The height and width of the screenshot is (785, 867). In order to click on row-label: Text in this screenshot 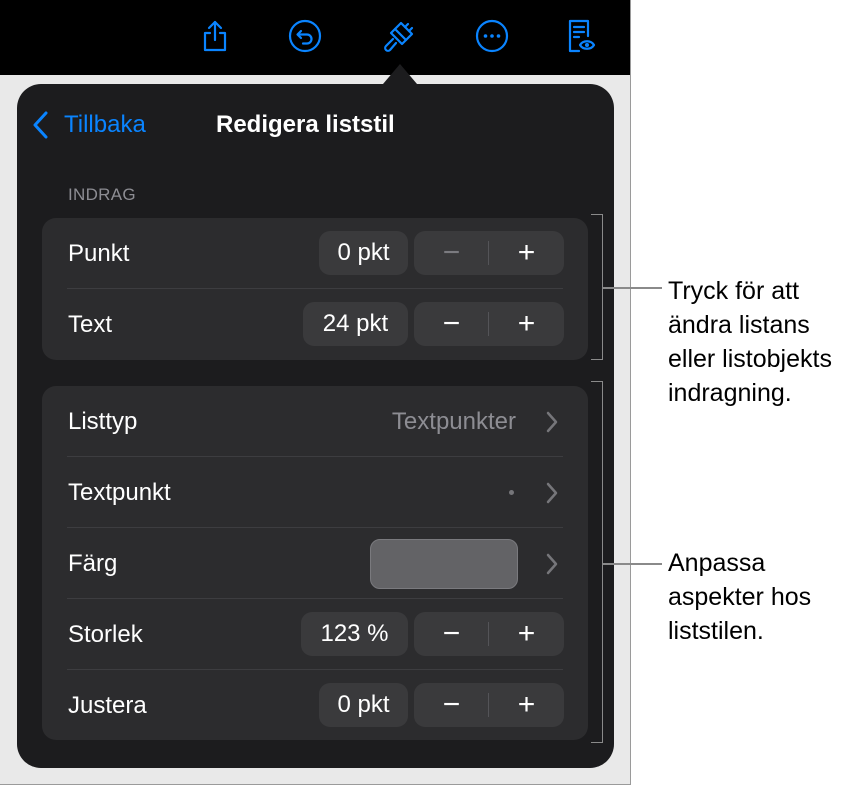, I will do `click(90, 324)`.